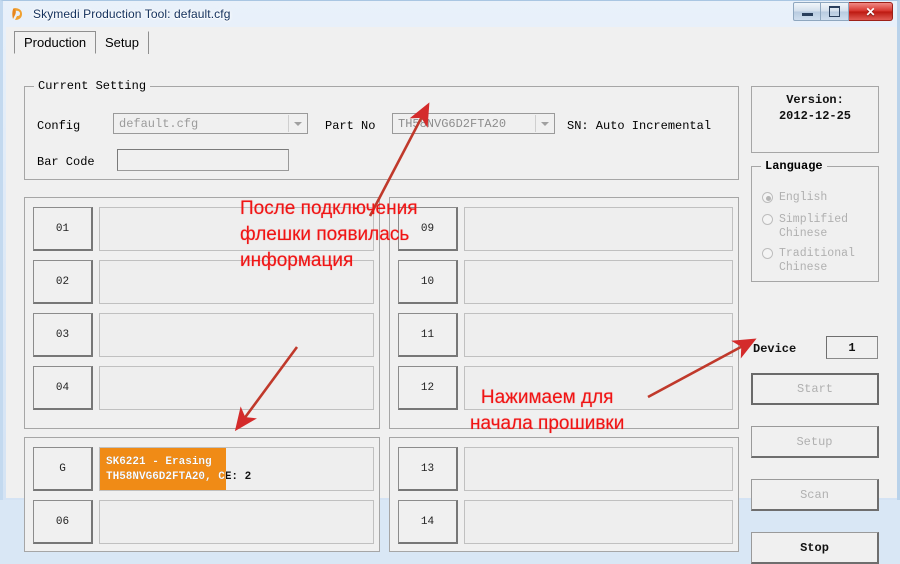 This screenshot has height=564, width=900. Describe the element at coordinates (794, 166) in the screenshot. I see `language-label: Language` at that location.